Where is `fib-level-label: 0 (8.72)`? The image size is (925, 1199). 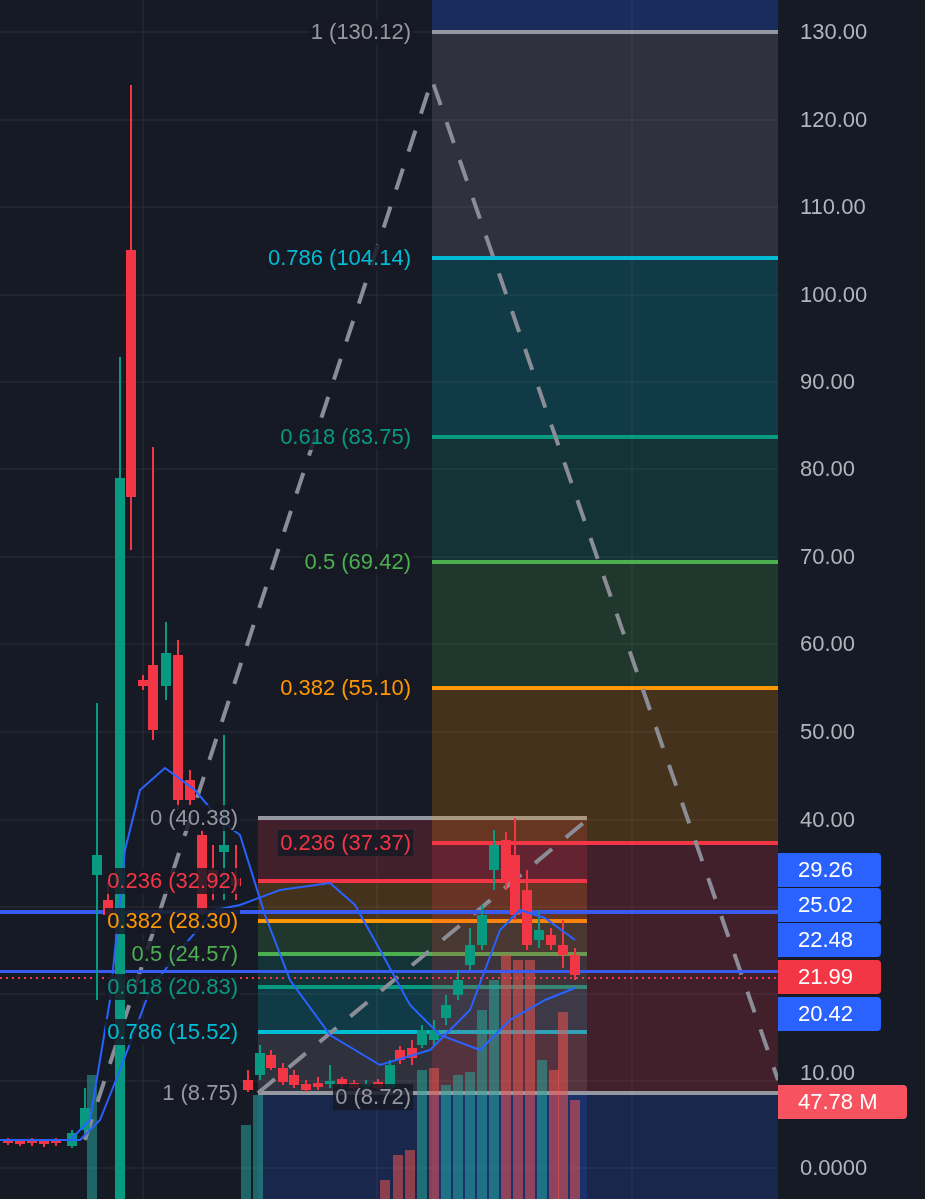
fib-level-label: 0 (8.72) is located at coordinates (373, 1097).